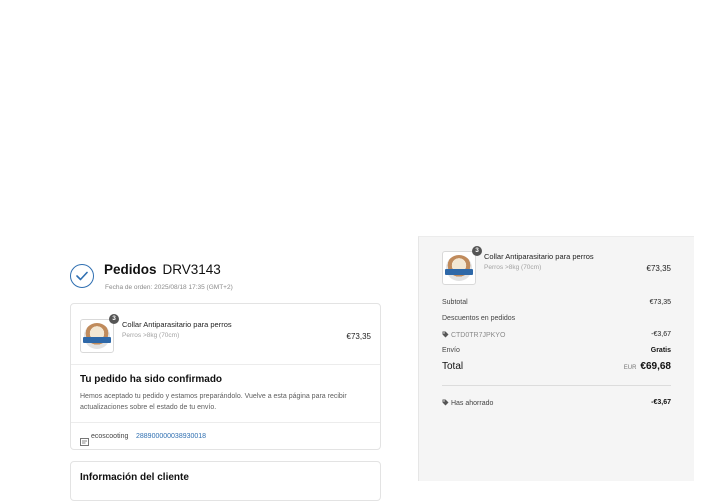 This screenshot has height=501, width=720. I want to click on shipping-value: Gratis, so click(660, 350).